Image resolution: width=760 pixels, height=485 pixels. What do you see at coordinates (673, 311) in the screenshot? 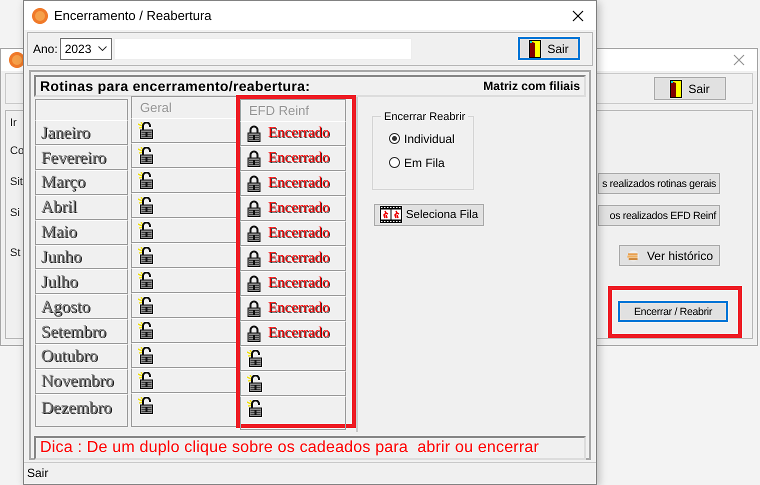
I see `action-button: Encerrar / Reabrir` at bounding box center [673, 311].